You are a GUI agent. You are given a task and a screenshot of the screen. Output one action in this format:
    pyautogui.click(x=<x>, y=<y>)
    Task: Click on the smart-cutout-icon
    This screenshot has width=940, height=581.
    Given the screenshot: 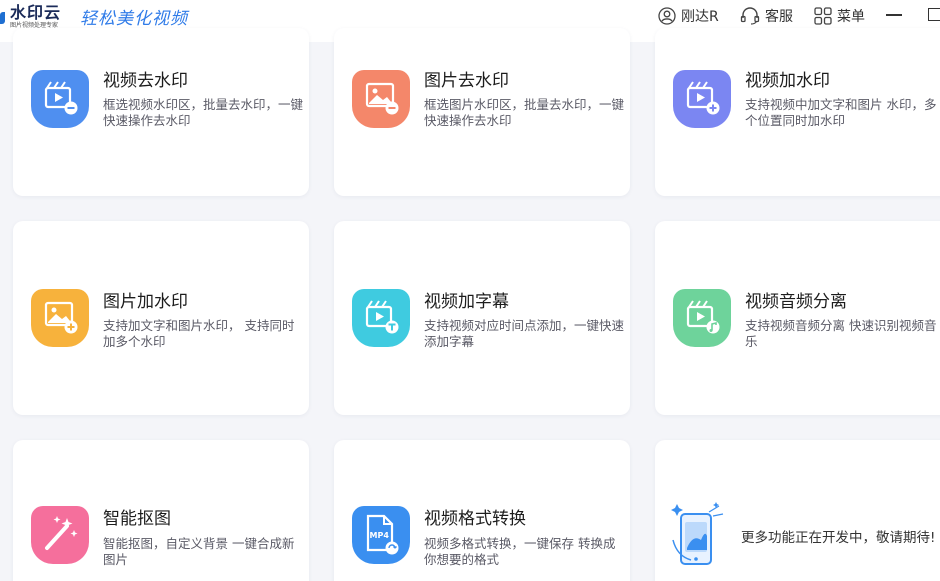 What is the action you would take?
    pyautogui.click(x=60, y=535)
    